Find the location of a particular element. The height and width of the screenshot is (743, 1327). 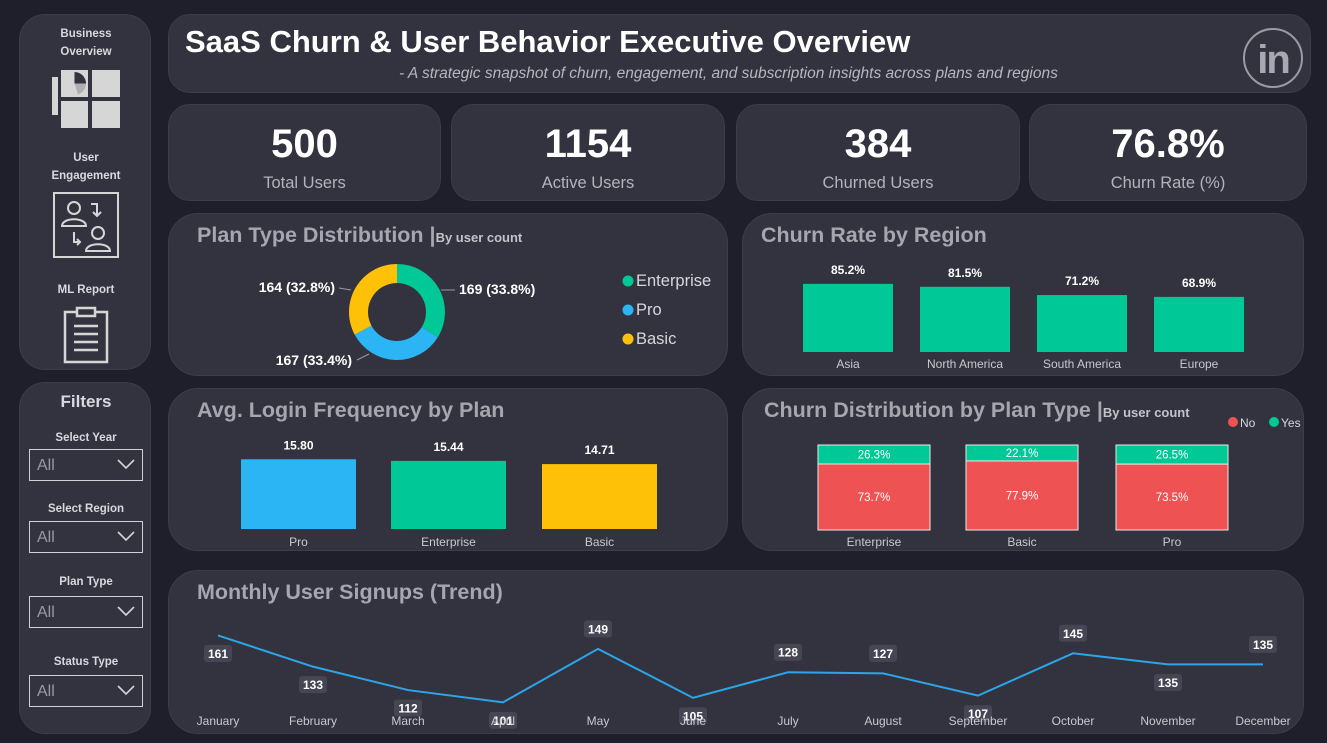

donut-data-label: 169 (33.8%) is located at coordinates (497, 289).